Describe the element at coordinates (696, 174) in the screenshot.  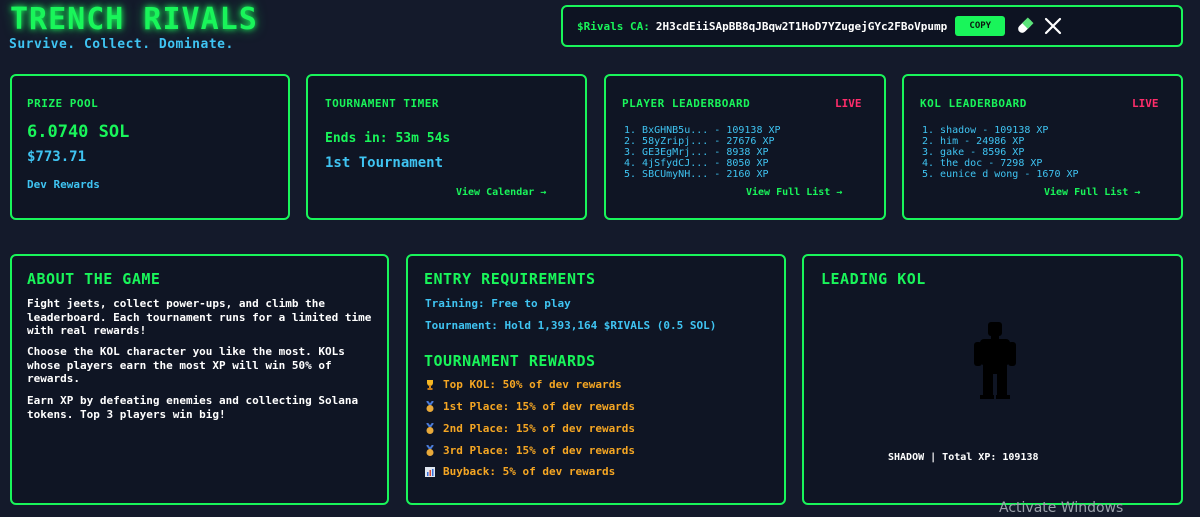
I see `list-item: 5. SBCUmyNH... - 2160 XP` at that location.